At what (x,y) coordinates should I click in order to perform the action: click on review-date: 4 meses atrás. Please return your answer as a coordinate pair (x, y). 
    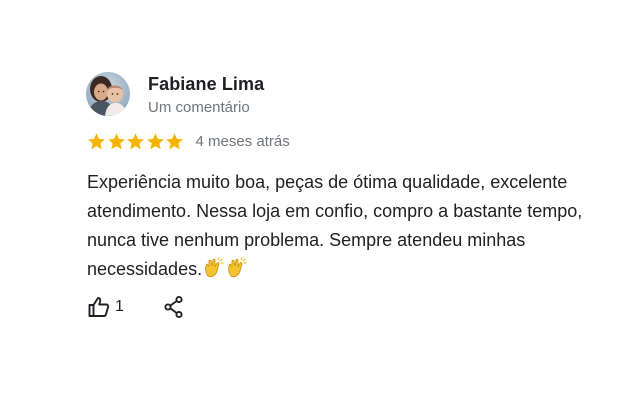
    Looking at the image, I should click on (242, 141).